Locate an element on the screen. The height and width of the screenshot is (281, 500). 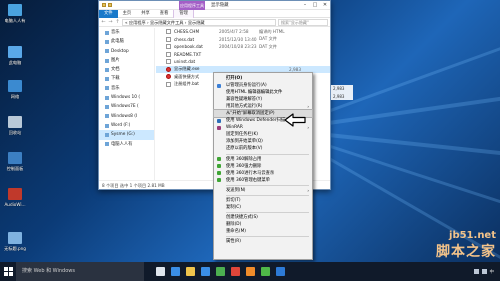
nav-item: Windows8 (I is located at coordinates (126, 116).